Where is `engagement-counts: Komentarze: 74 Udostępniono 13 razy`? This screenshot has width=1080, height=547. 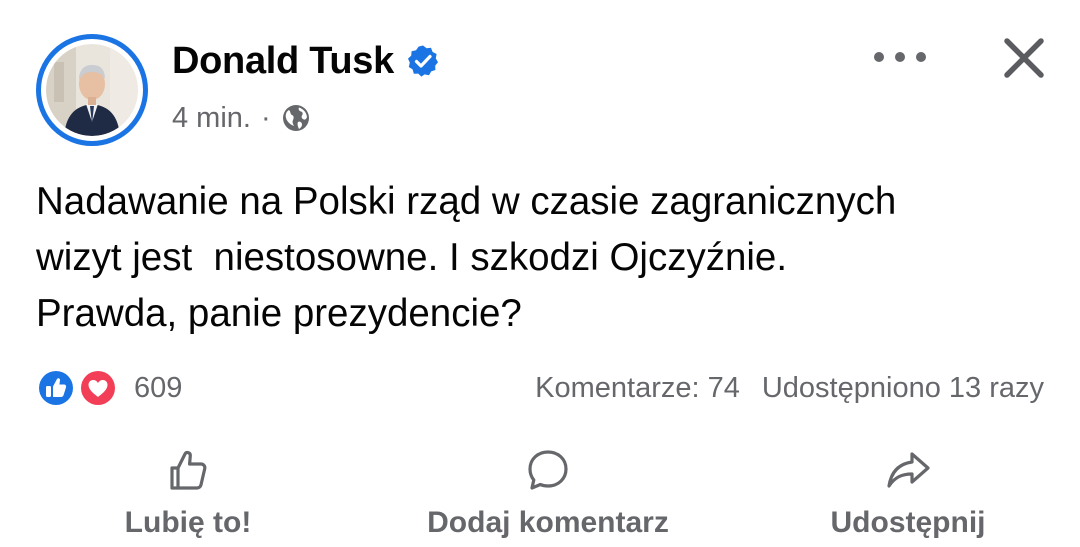 engagement-counts: Komentarze: 74 Udostępniono 13 razy is located at coordinates (789, 388).